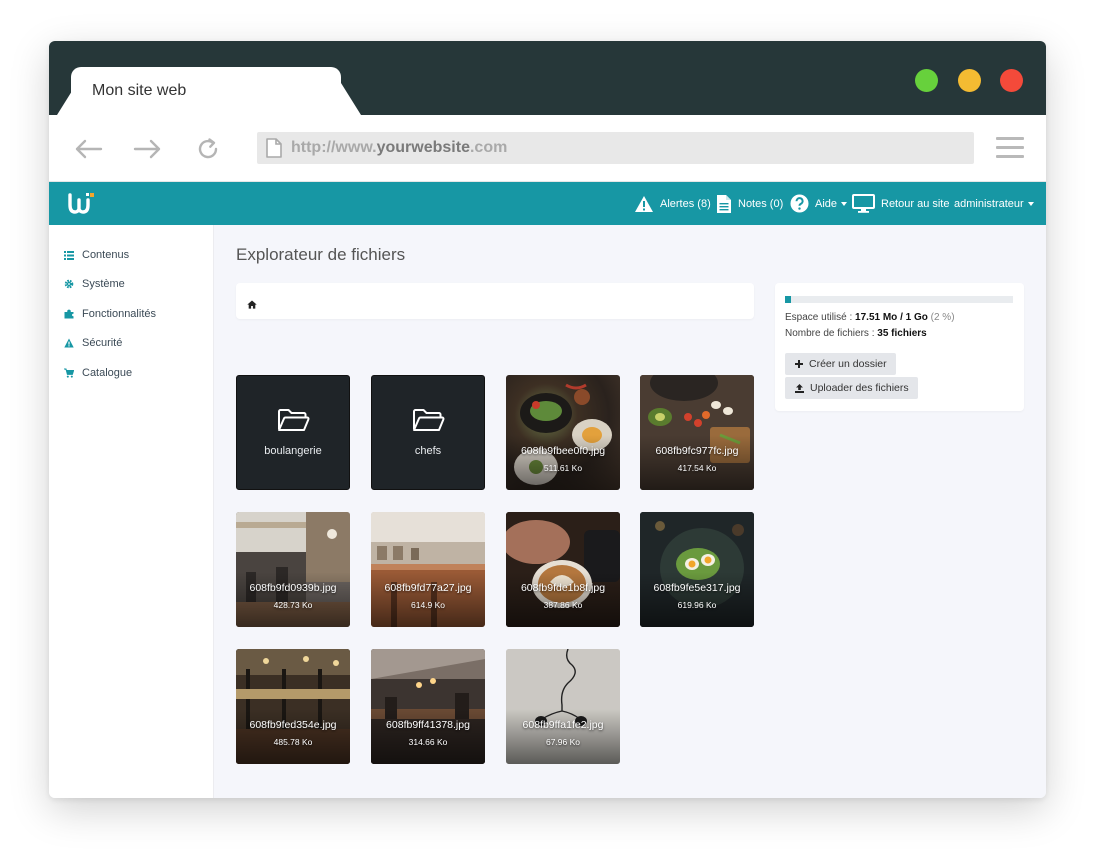  I want to click on storage-used-percent: (2 %), so click(942, 317).